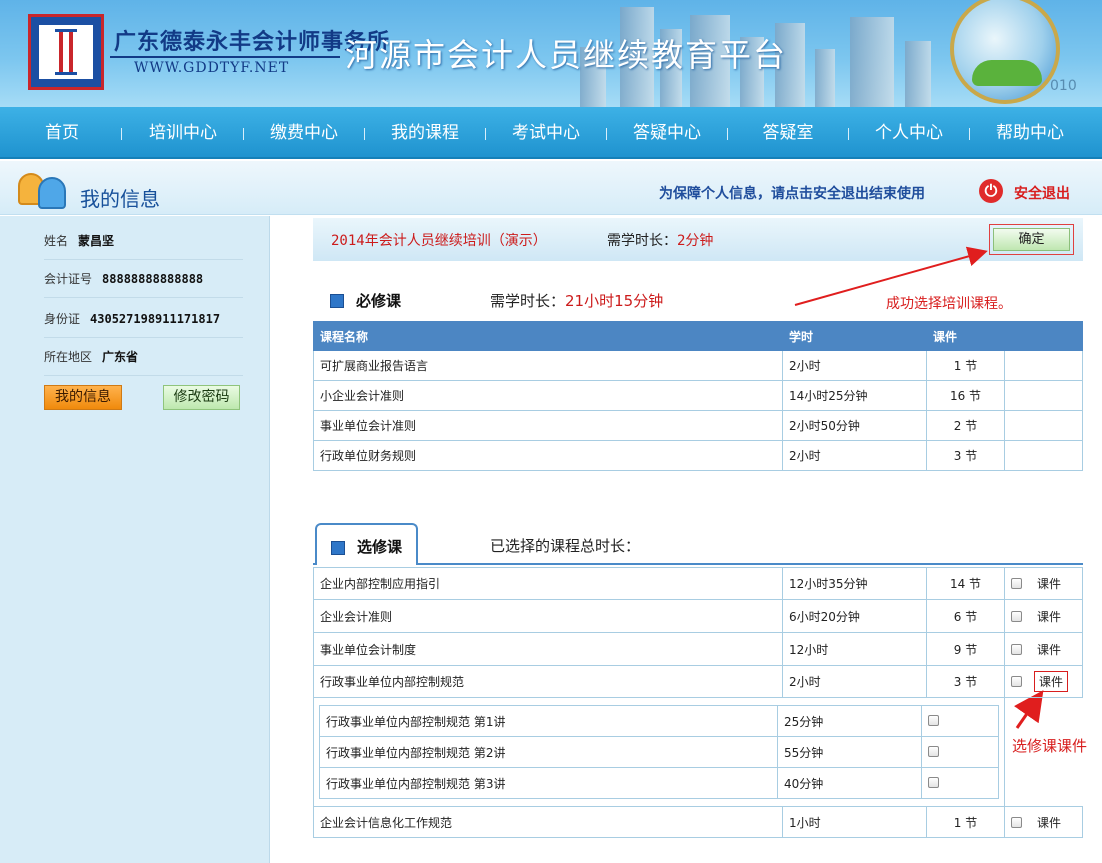 This screenshot has width=1102, height=863. I want to click on required-section-icon, so click(337, 301).